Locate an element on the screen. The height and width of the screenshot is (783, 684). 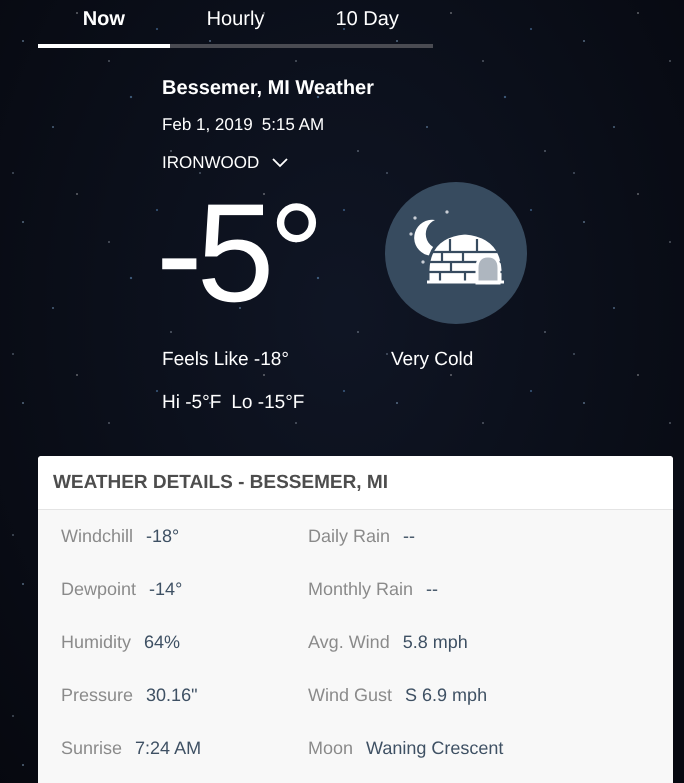
tab: 10 Day is located at coordinates (367, 24).